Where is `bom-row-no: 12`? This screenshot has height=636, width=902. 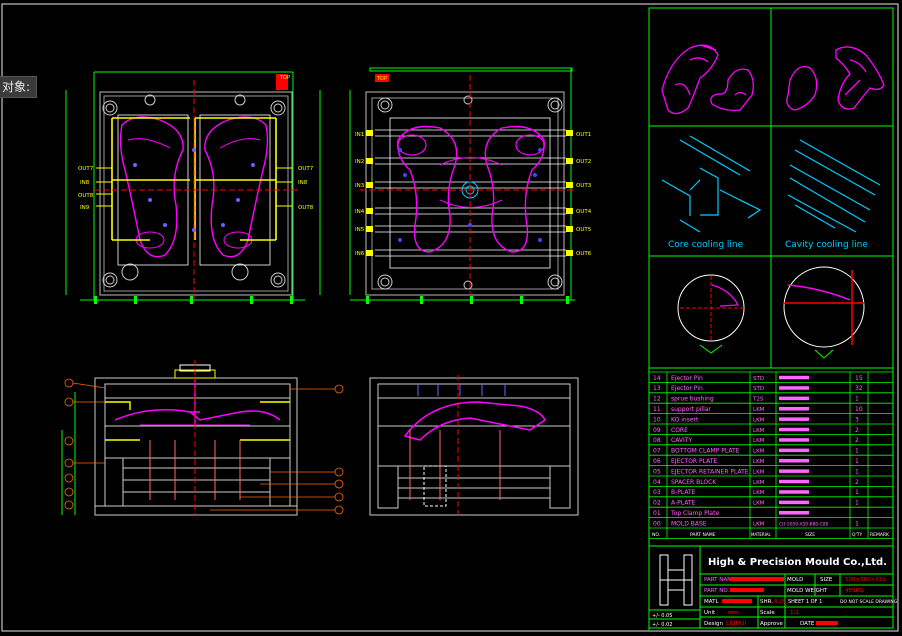 bom-row-no: 12 is located at coordinates (657, 399).